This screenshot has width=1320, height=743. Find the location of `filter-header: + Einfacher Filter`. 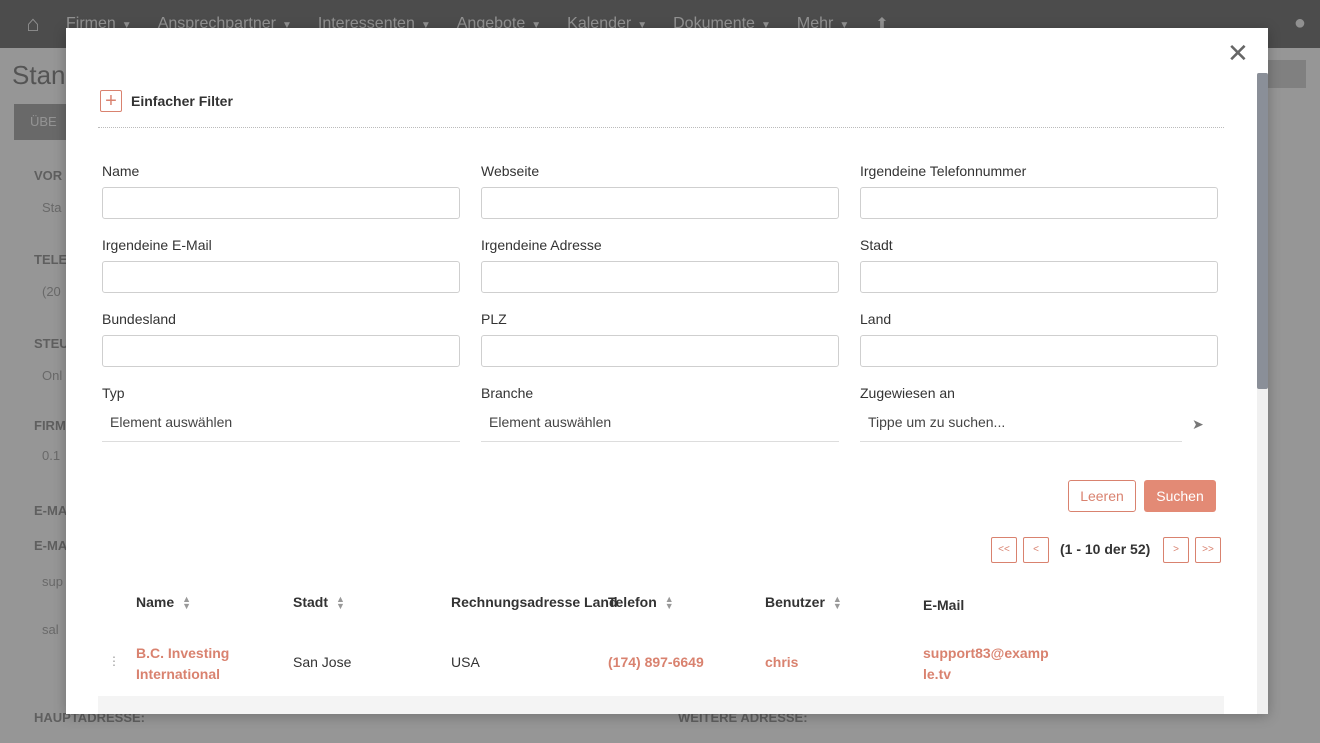

filter-header: + Einfacher Filter is located at coordinates (166, 101).